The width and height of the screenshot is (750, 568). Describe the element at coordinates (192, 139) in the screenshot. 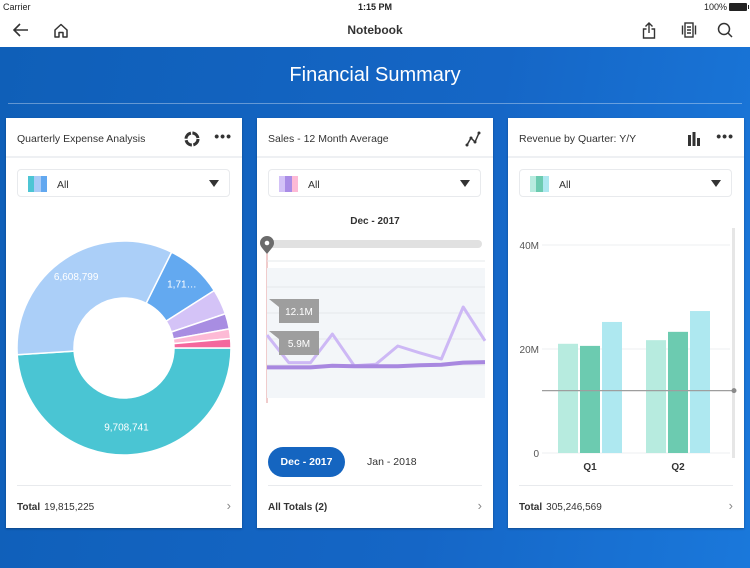

I see `donut-chart-icon` at that location.